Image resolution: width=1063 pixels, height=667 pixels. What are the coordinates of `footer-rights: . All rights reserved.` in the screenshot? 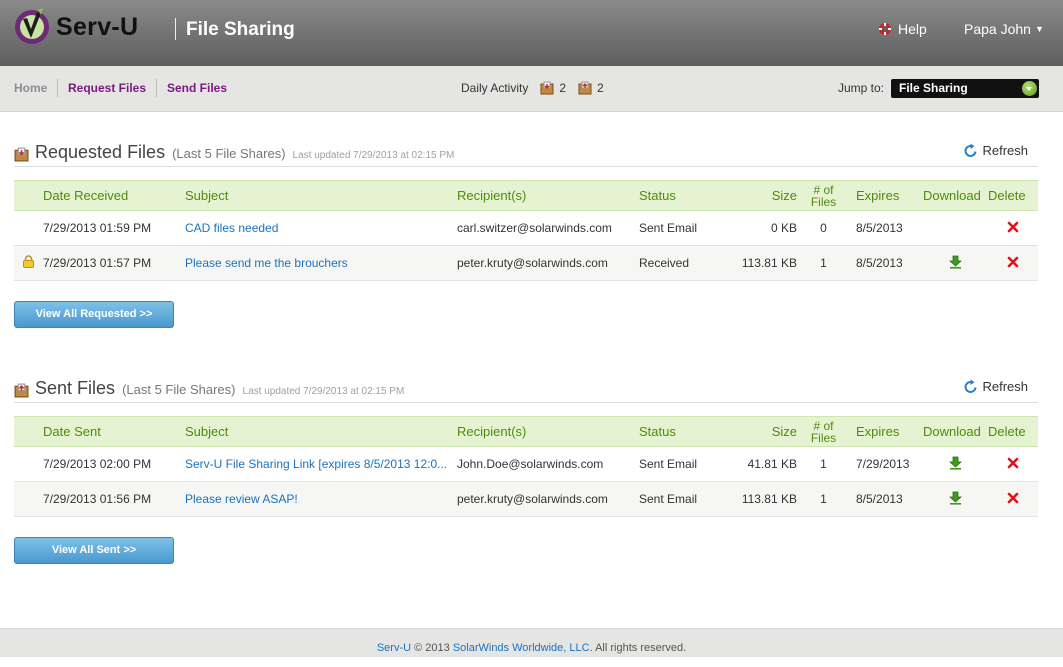 It's located at (638, 648).